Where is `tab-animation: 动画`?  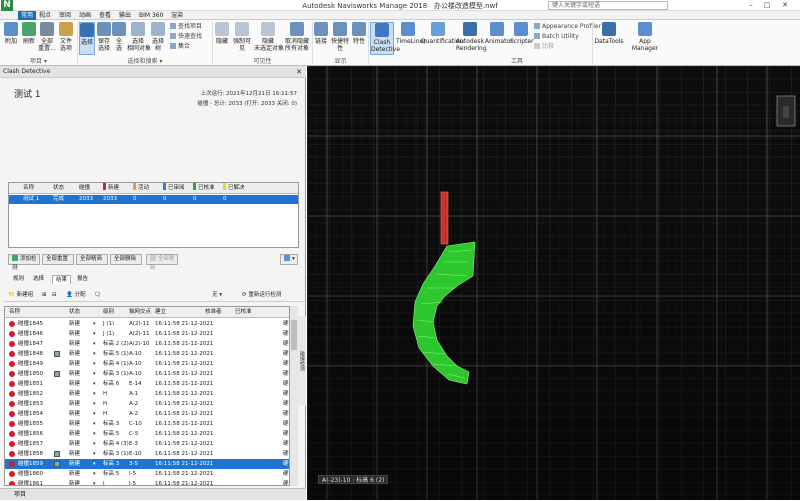 tab-animation: 动画 is located at coordinates (85, 15).